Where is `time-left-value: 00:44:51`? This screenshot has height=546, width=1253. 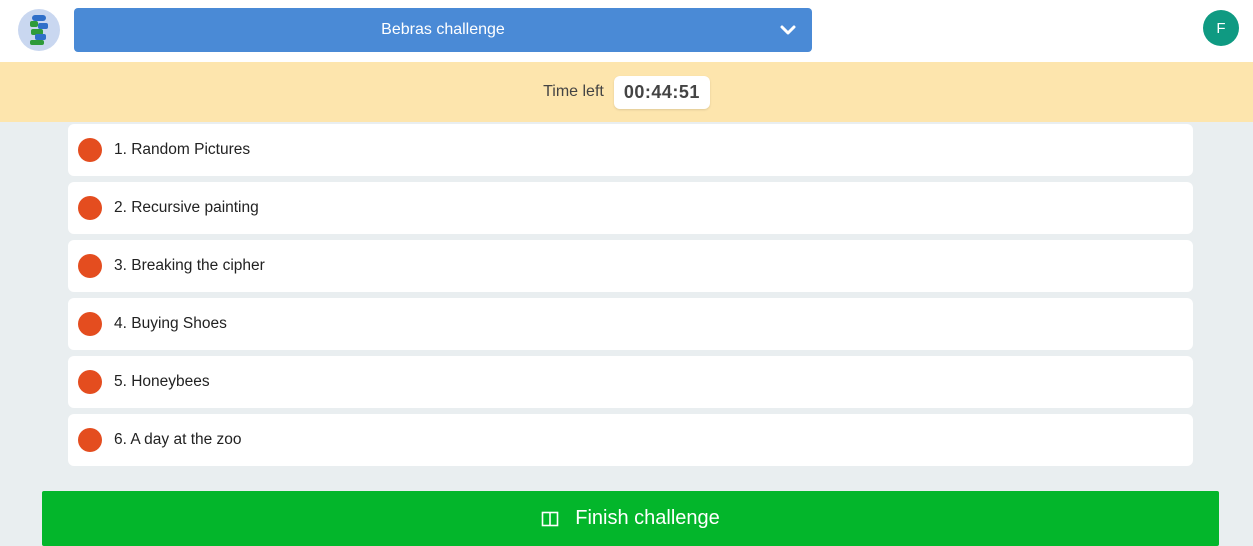
time-left-value: 00:44:51 is located at coordinates (661, 92).